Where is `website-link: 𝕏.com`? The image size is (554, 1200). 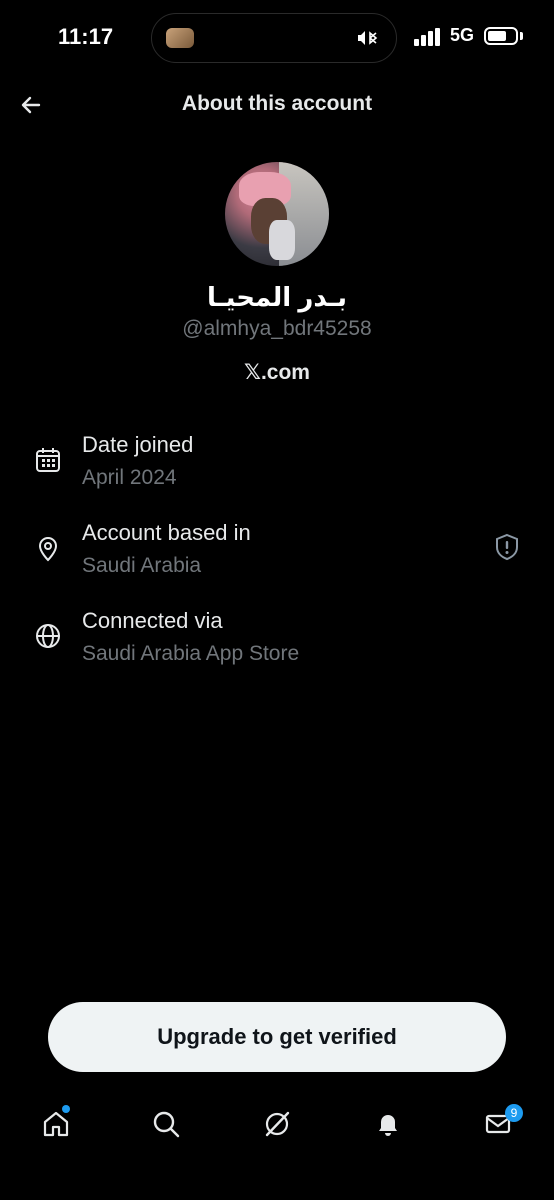 website-link: 𝕏.com is located at coordinates (277, 372).